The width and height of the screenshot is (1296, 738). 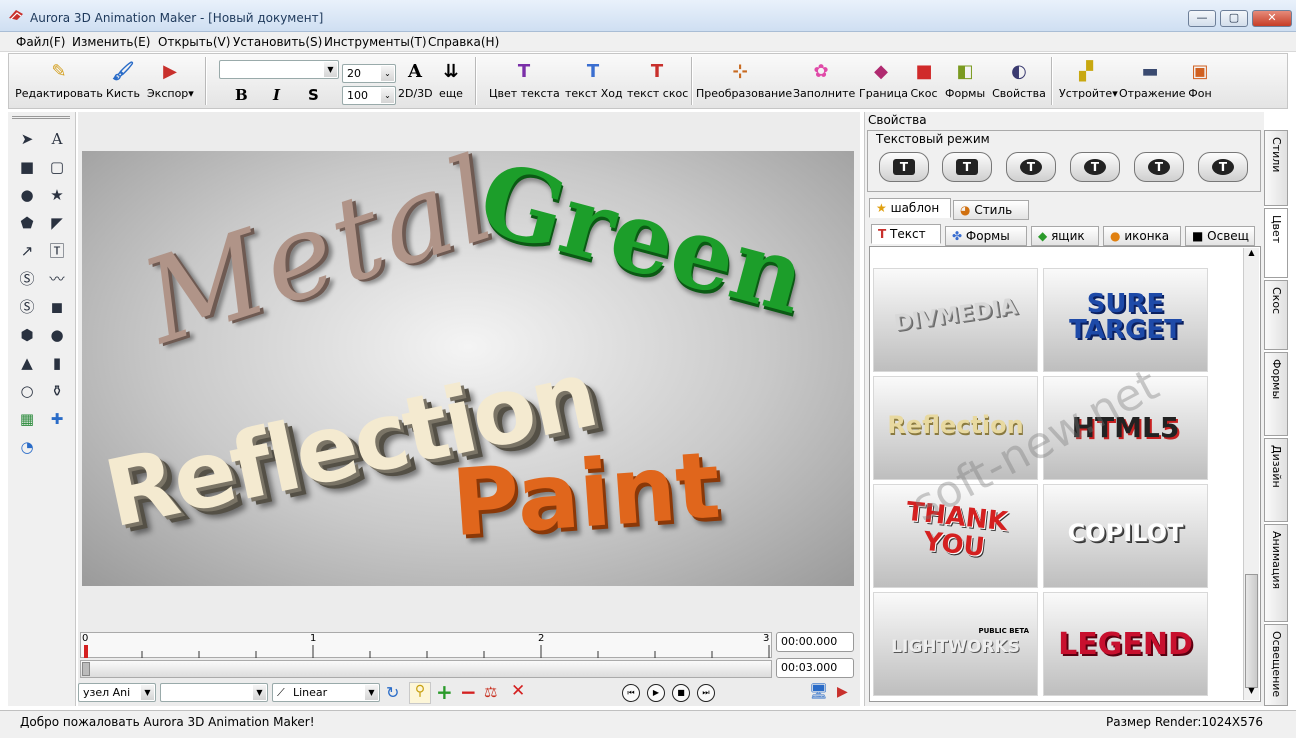 What do you see at coordinates (27, 447) in the screenshot?
I see `swirl-icon: ◔` at bounding box center [27, 447].